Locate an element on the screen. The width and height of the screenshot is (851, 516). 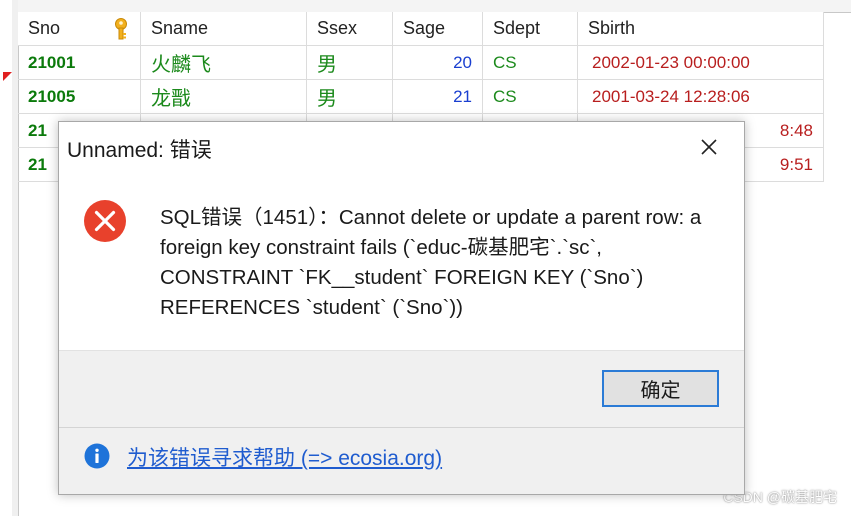
cell-sbirth: 2001-03-24 12:28:06 is located at coordinates (701, 96).